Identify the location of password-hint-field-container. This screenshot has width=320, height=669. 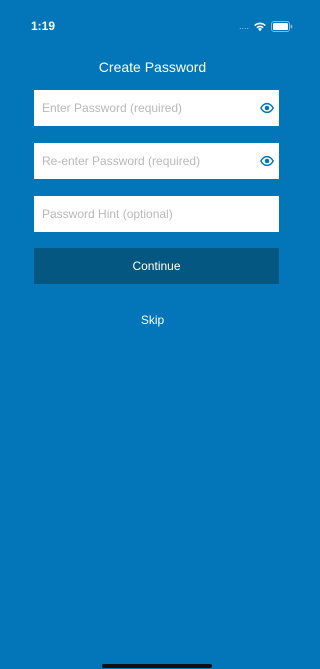
(156, 214).